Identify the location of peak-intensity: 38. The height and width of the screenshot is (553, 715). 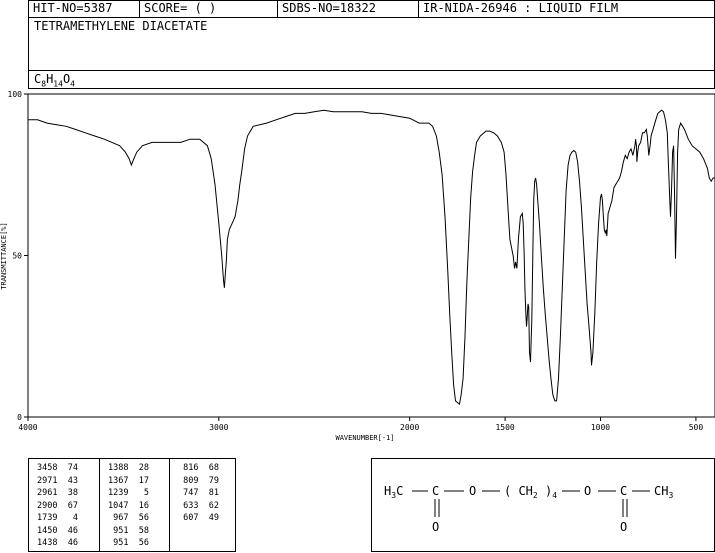
(67, 493).